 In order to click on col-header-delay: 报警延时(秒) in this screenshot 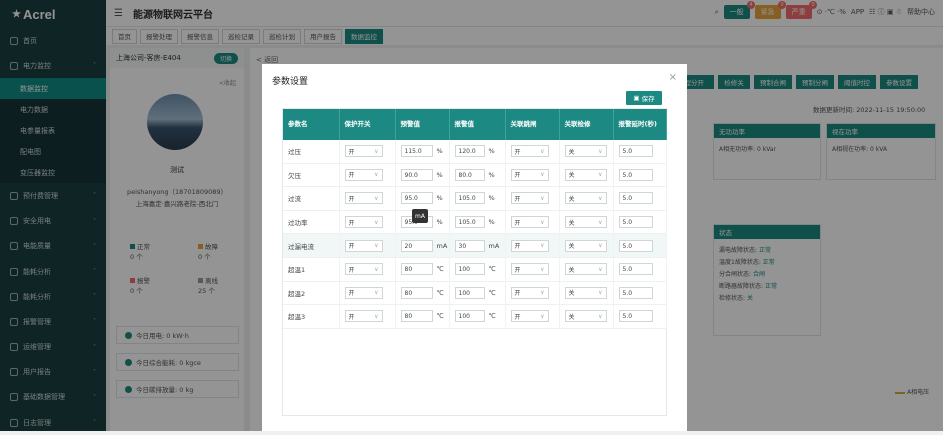, I will do `click(640, 124)`.